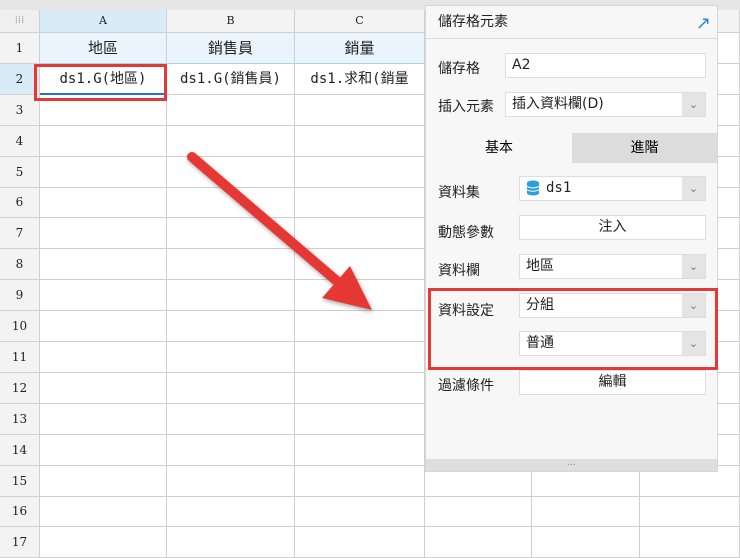 Image resolution: width=740 pixels, height=558 pixels. I want to click on cell-label: 儲存格, so click(459, 69).